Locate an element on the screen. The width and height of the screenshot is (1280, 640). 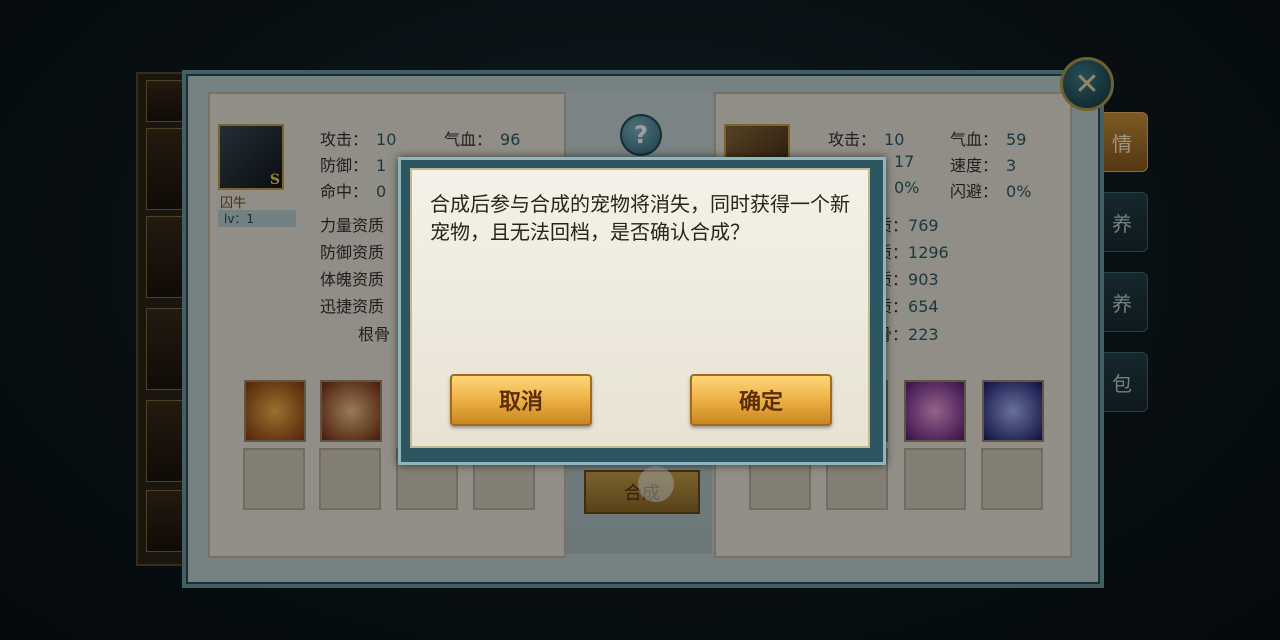
cancel-button-label: 取消 is located at coordinates (520, 402).